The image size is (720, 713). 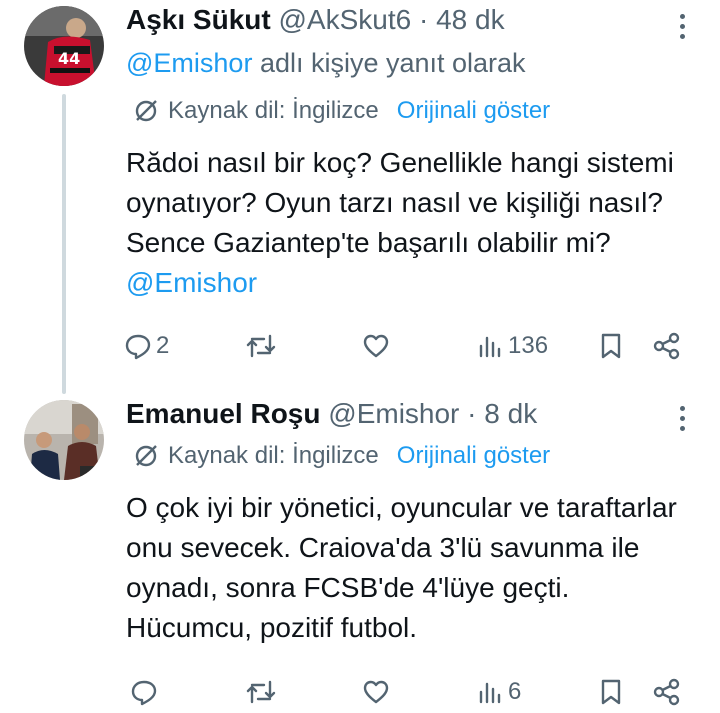 I want to click on avatar: 44, so click(x=64, y=46).